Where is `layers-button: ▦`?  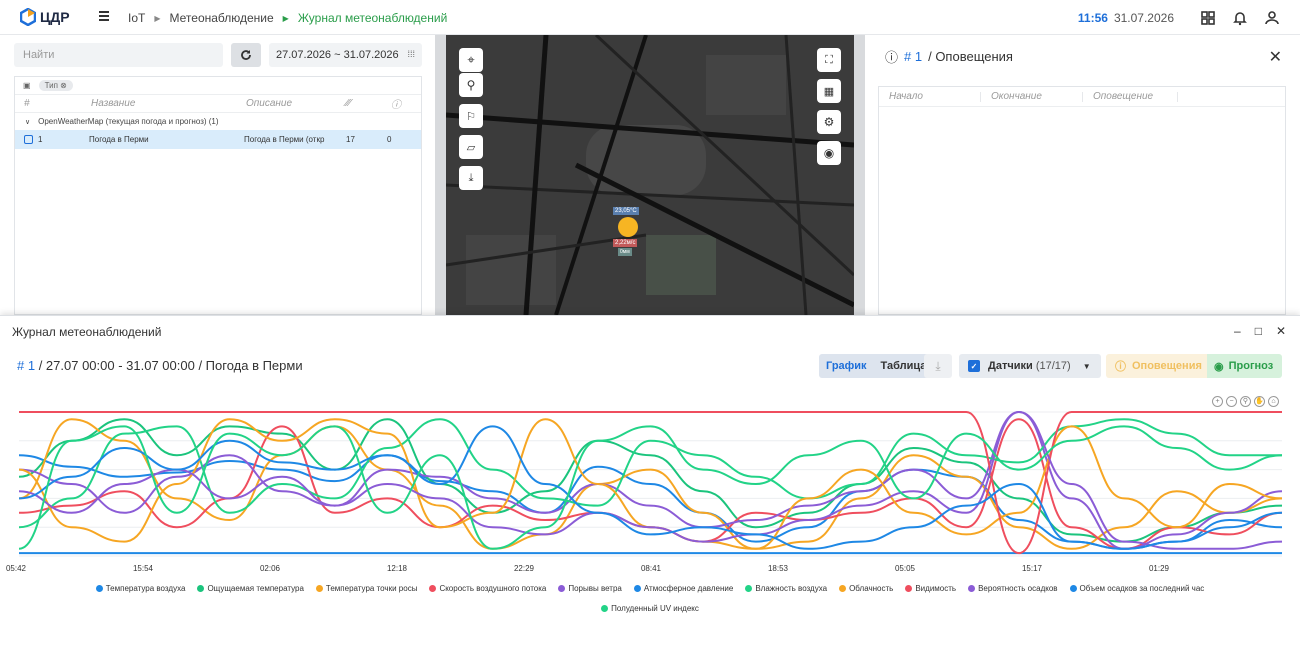
layers-button: ▦ is located at coordinates (829, 91).